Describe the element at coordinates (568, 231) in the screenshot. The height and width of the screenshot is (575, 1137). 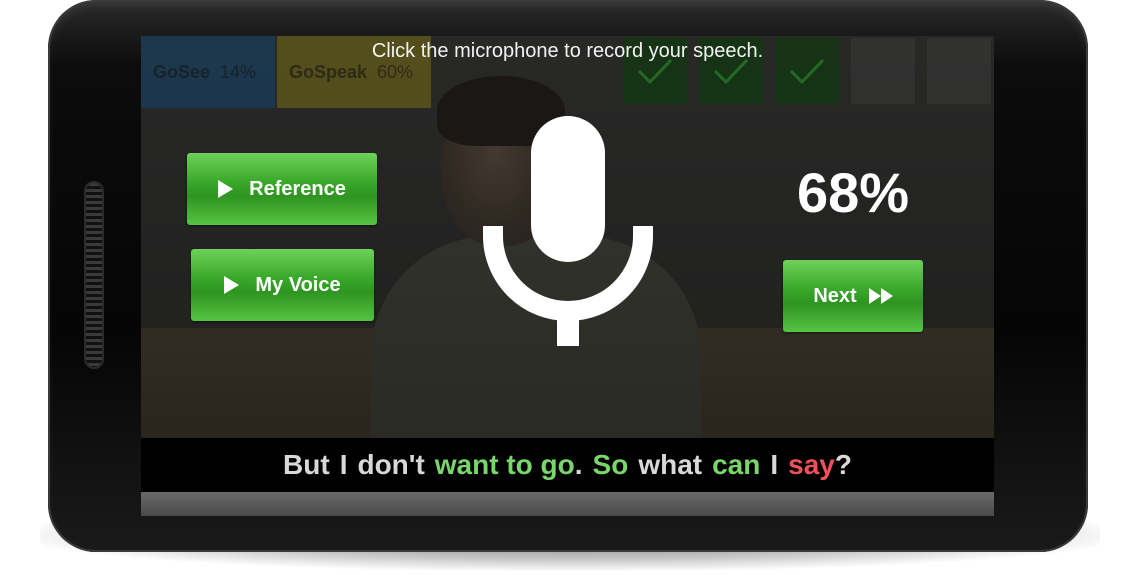
I see `microphone-icon` at that location.